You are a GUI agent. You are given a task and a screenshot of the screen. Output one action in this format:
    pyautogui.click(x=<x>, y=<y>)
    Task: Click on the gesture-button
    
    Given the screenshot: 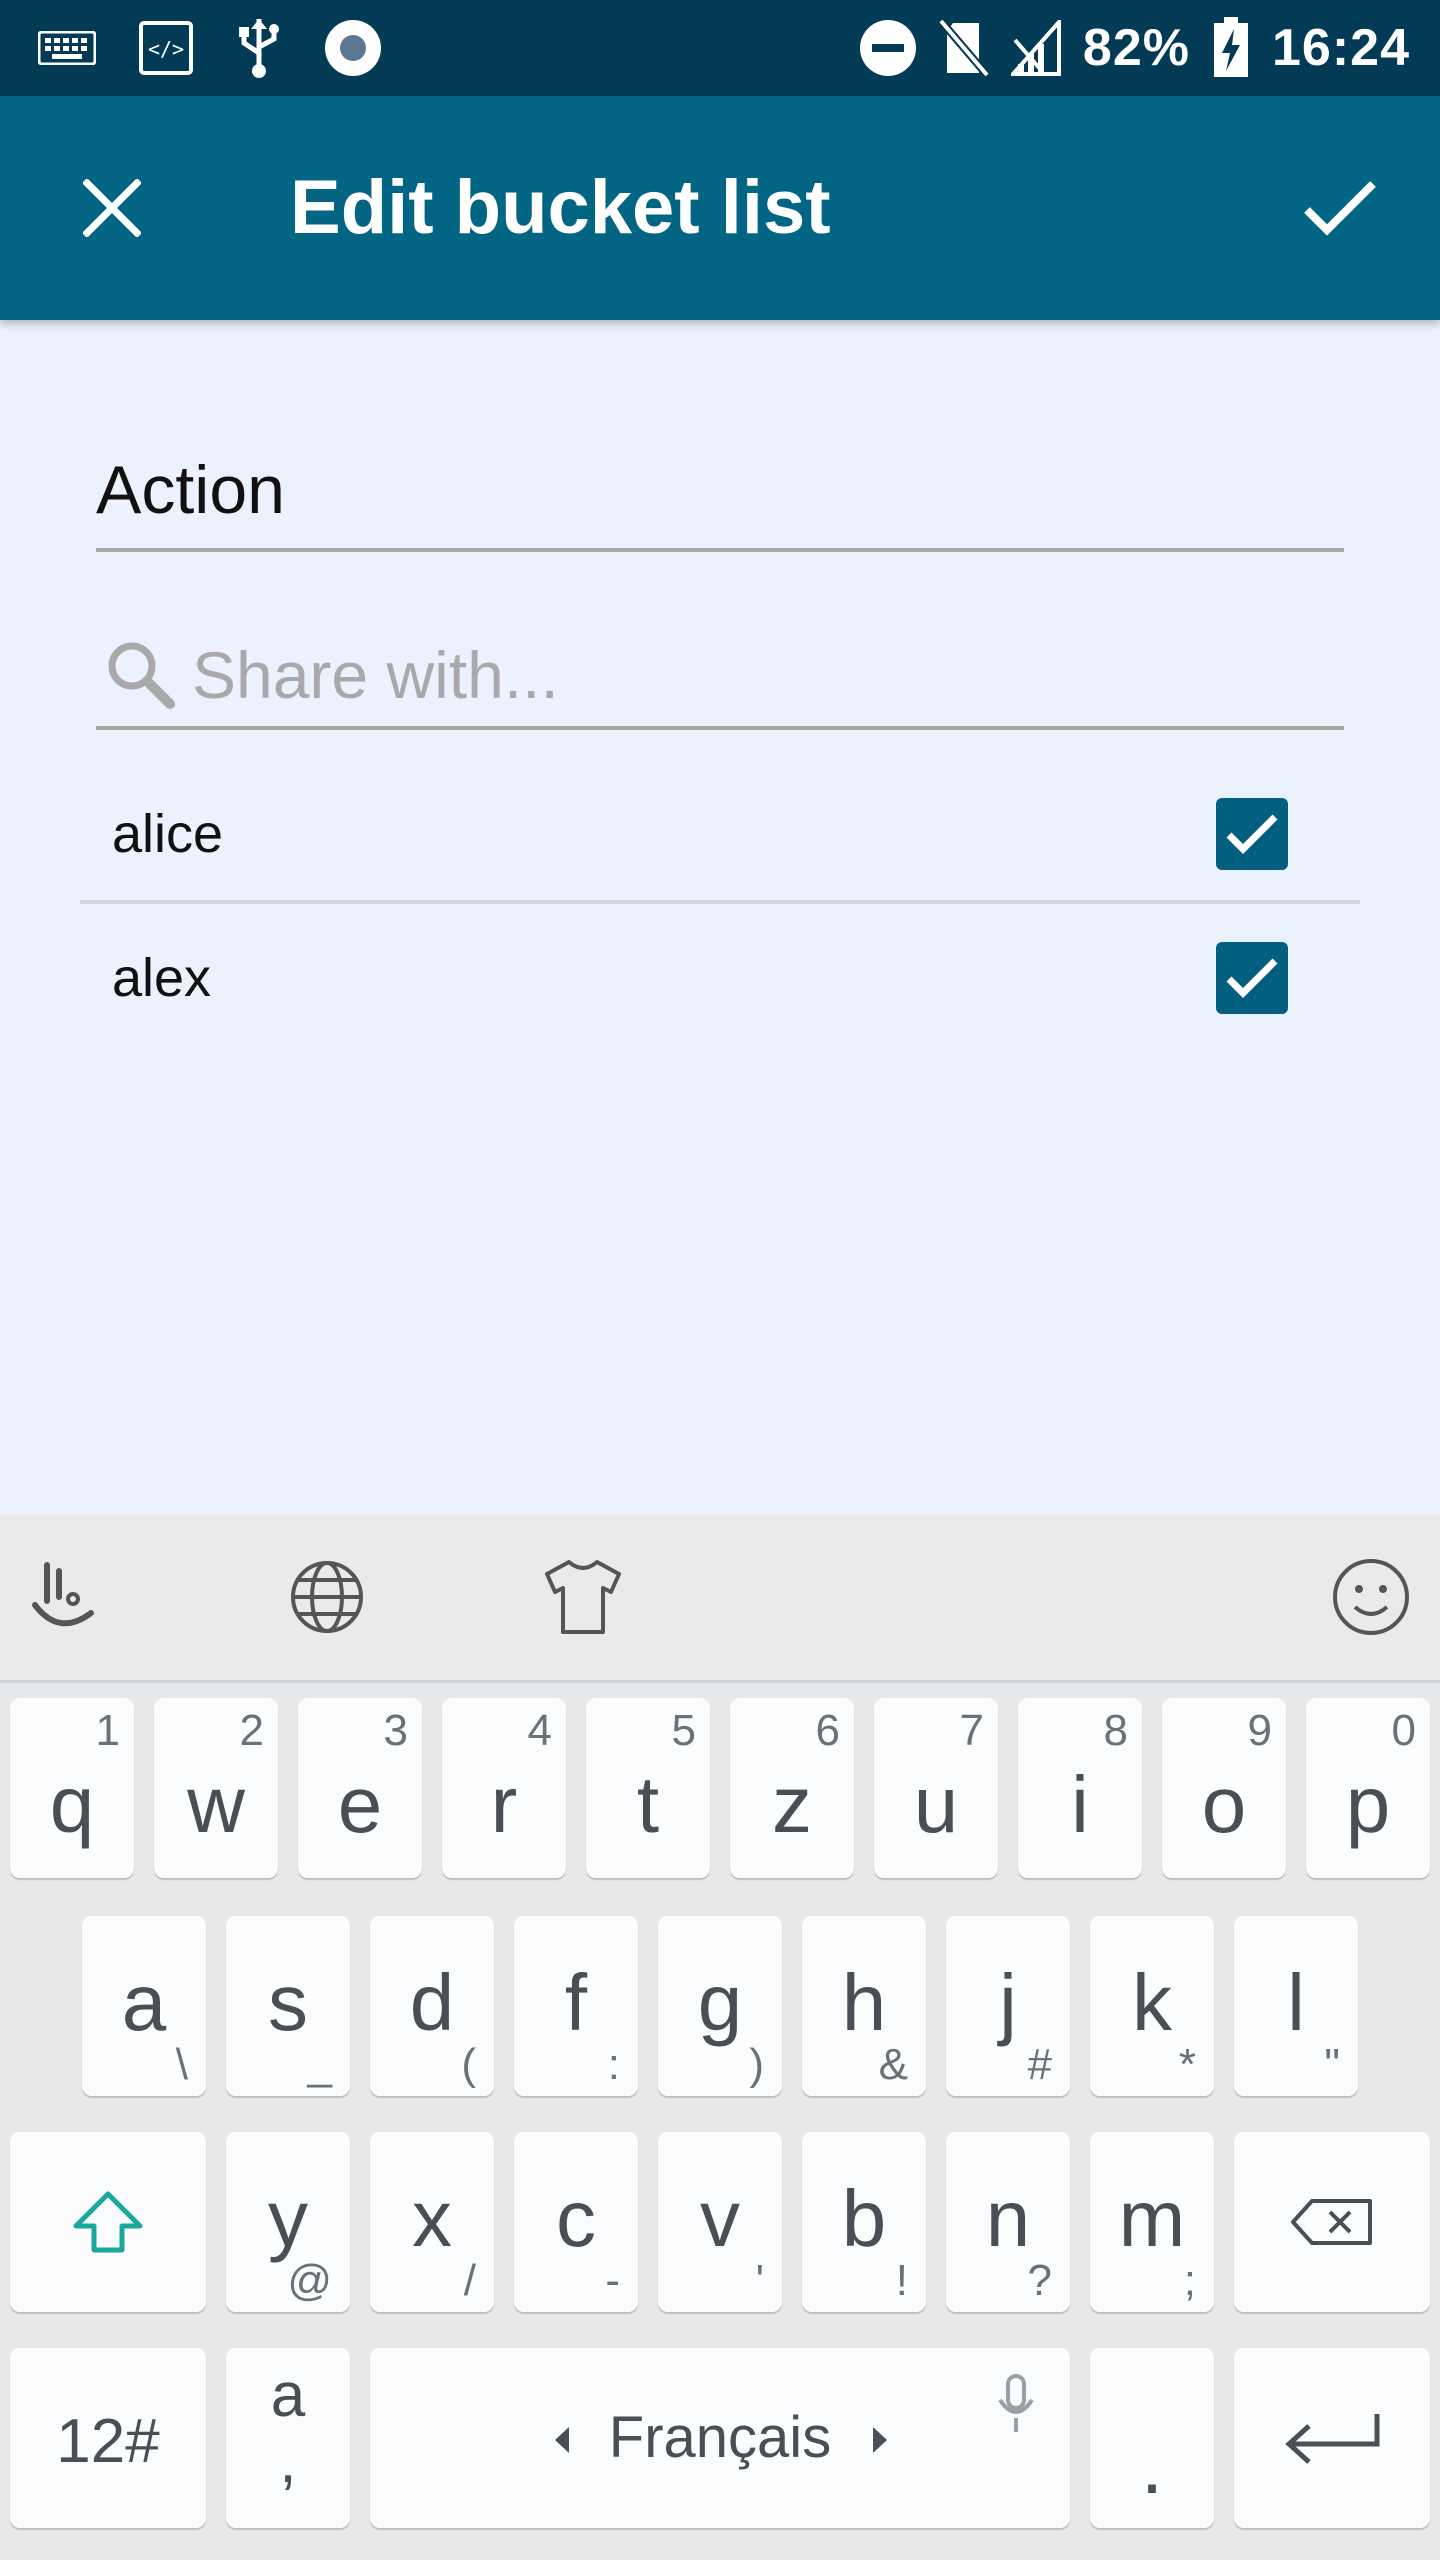 What is the action you would take?
    pyautogui.click(x=69, y=1597)
    